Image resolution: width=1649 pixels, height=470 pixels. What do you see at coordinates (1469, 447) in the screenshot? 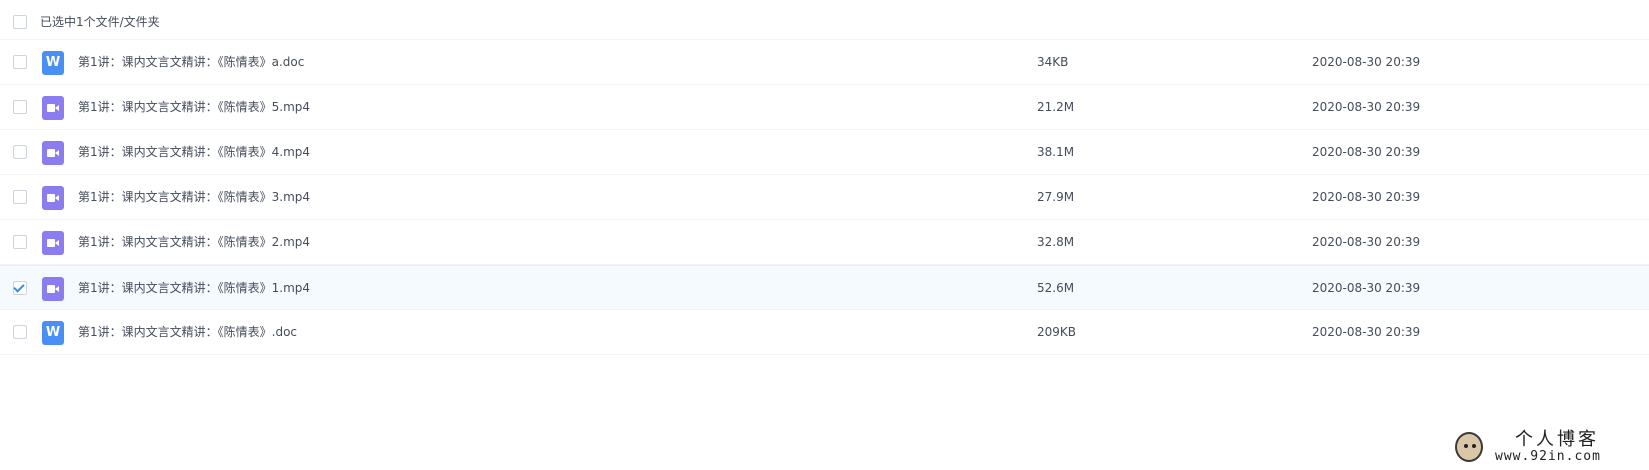
I see `cartoon-face-icon` at bounding box center [1469, 447].